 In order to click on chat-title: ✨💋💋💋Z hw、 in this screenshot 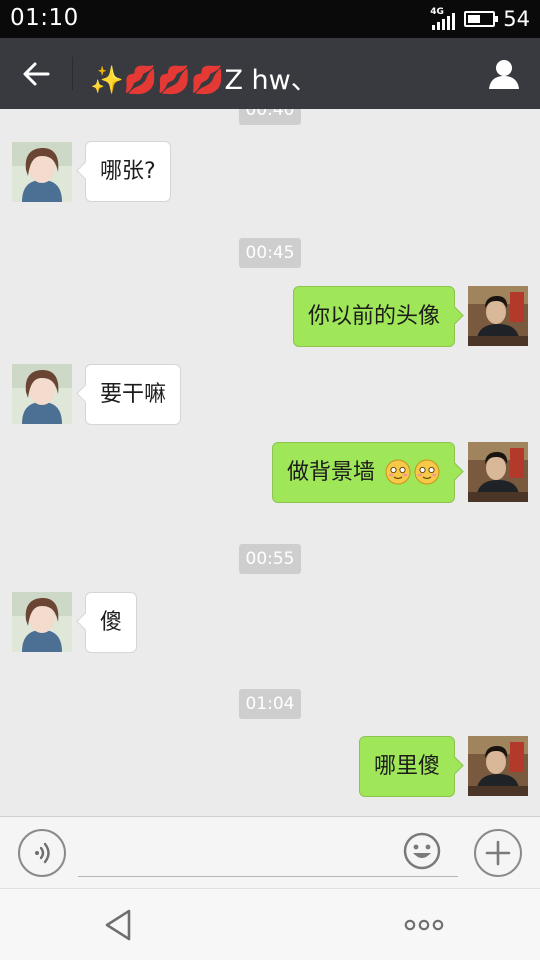, I will do `click(204, 80)`.